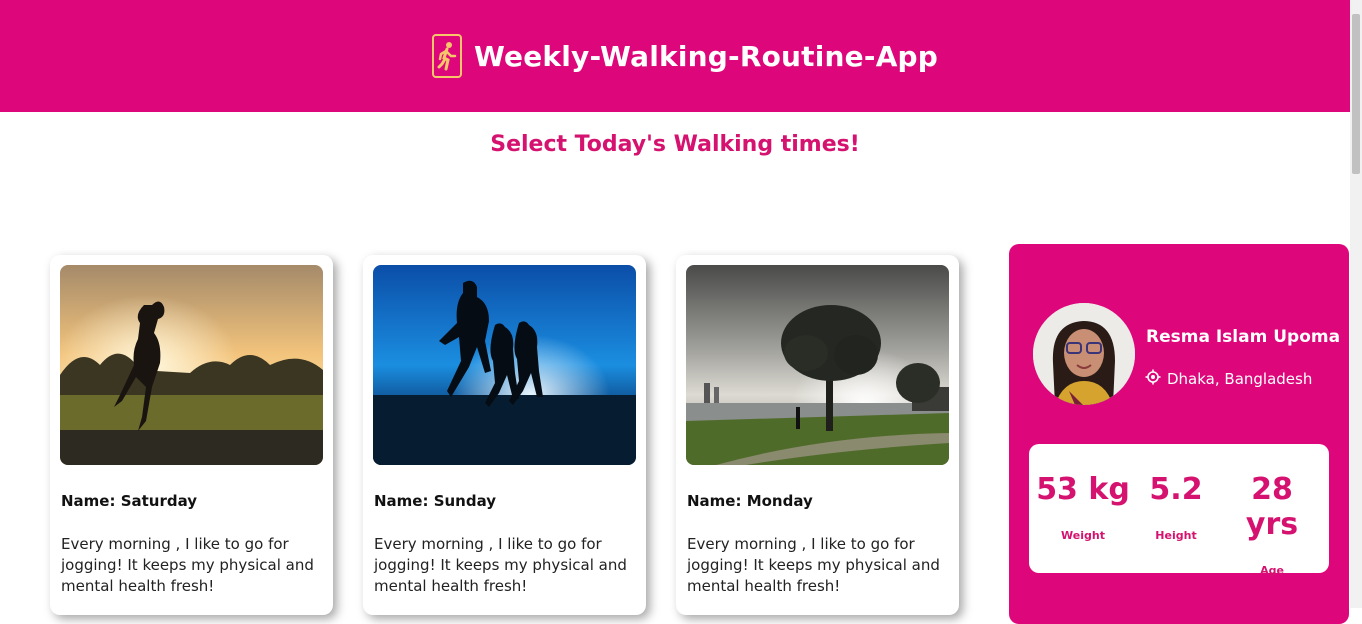 Image resolution: width=1362 pixels, height=624 pixels. Describe the element at coordinates (1240, 379) in the screenshot. I see `location-text: Dhaka, Bangladesh` at that location.